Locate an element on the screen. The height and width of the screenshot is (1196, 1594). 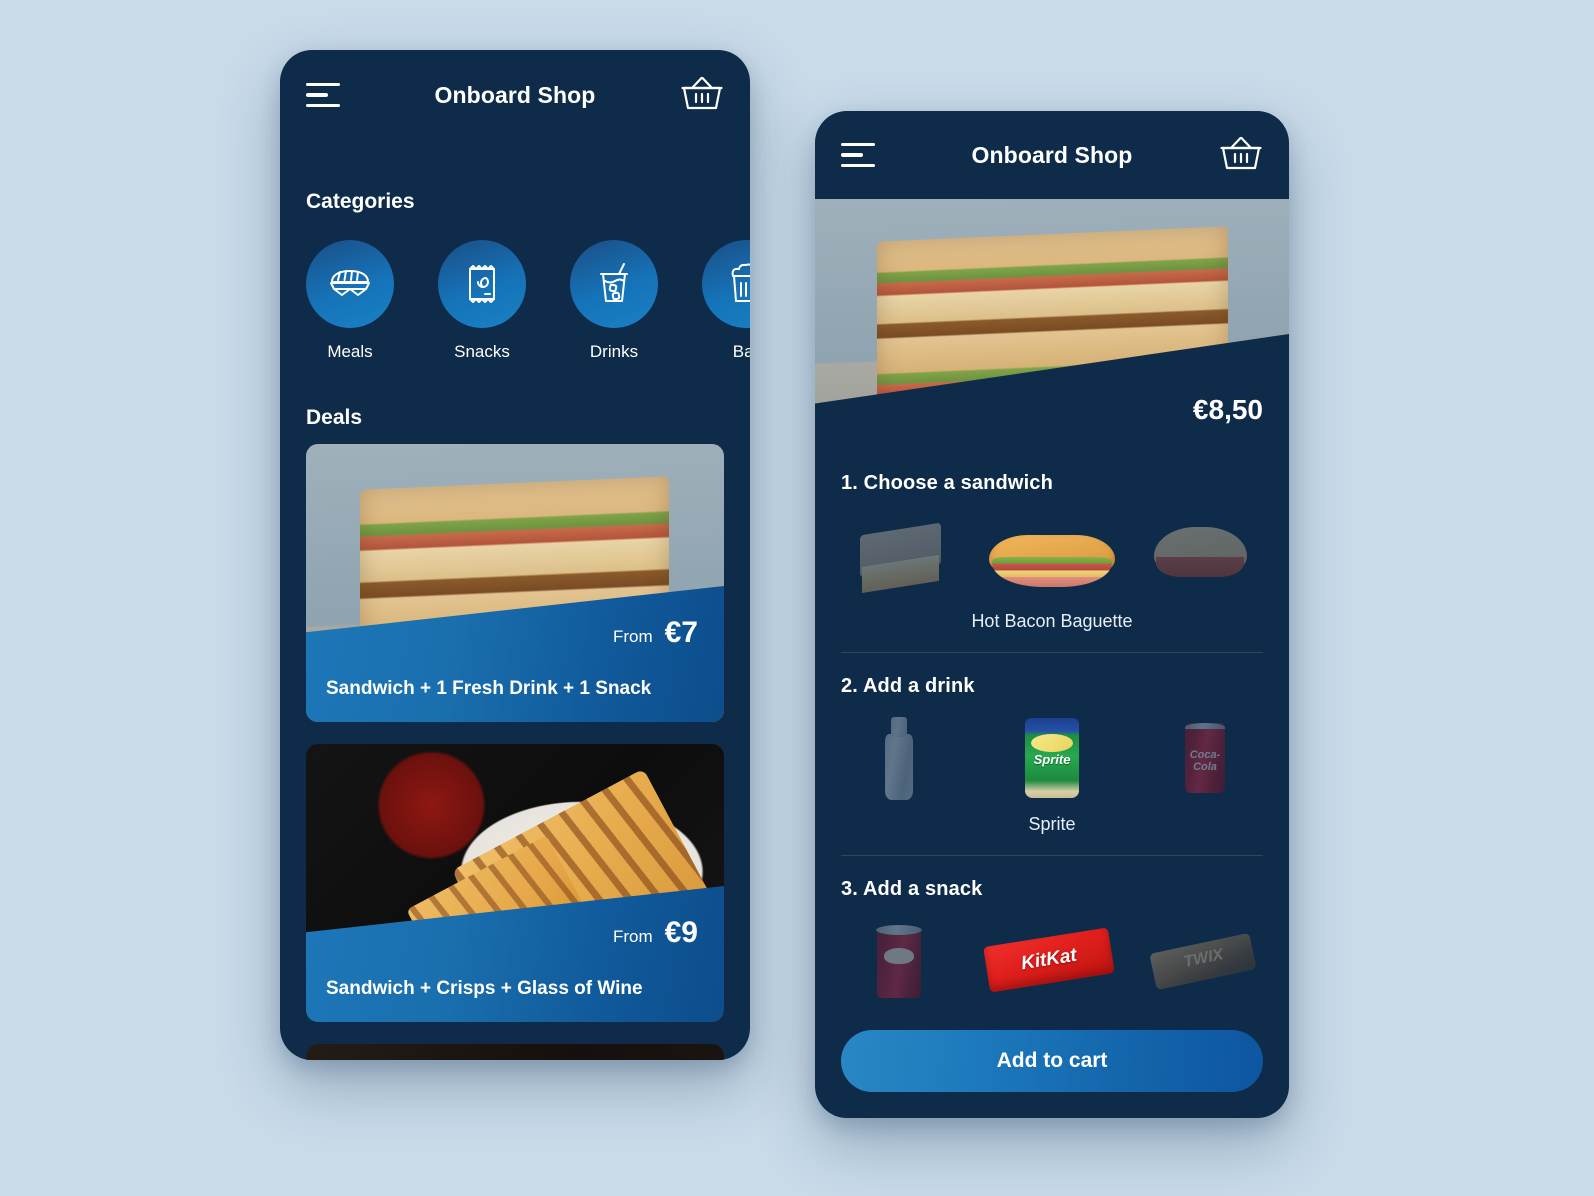
category-label: Snacks is located at coordinates (482, 351).